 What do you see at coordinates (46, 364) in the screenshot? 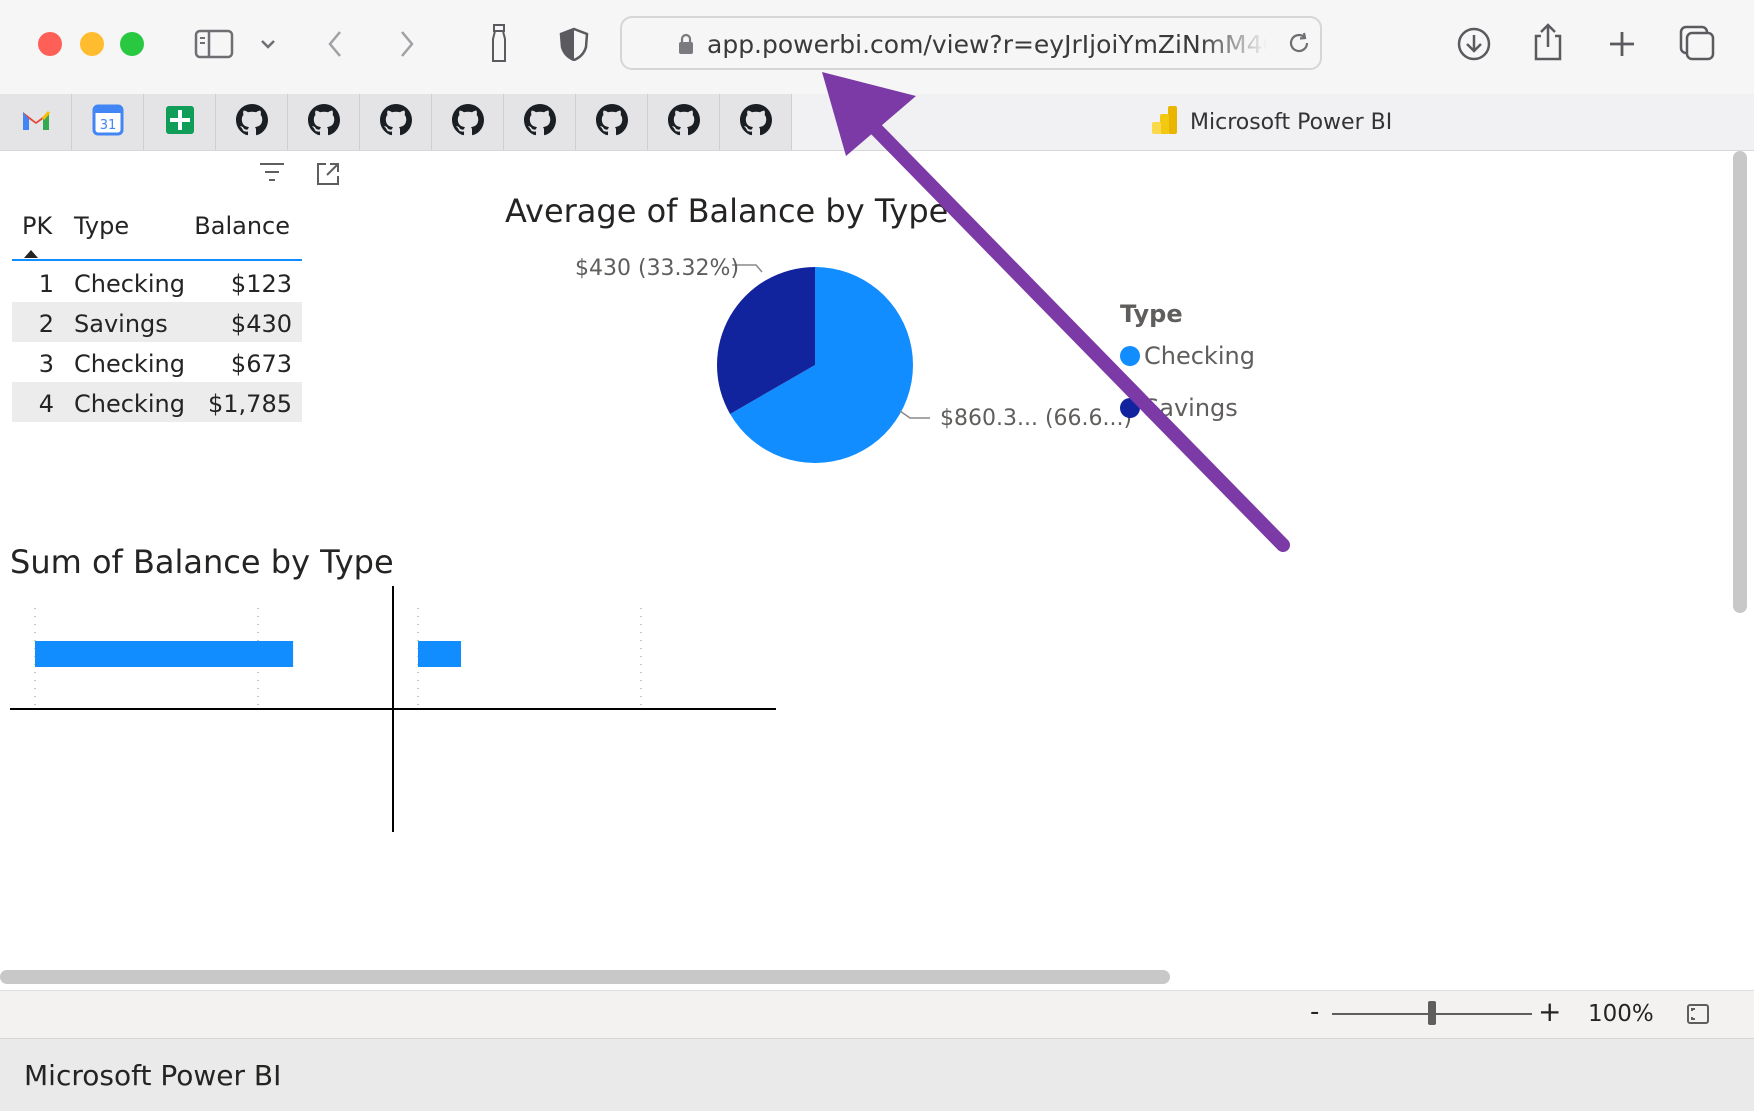
I see `cell-pk: 3` at bounding box center [46, 364].